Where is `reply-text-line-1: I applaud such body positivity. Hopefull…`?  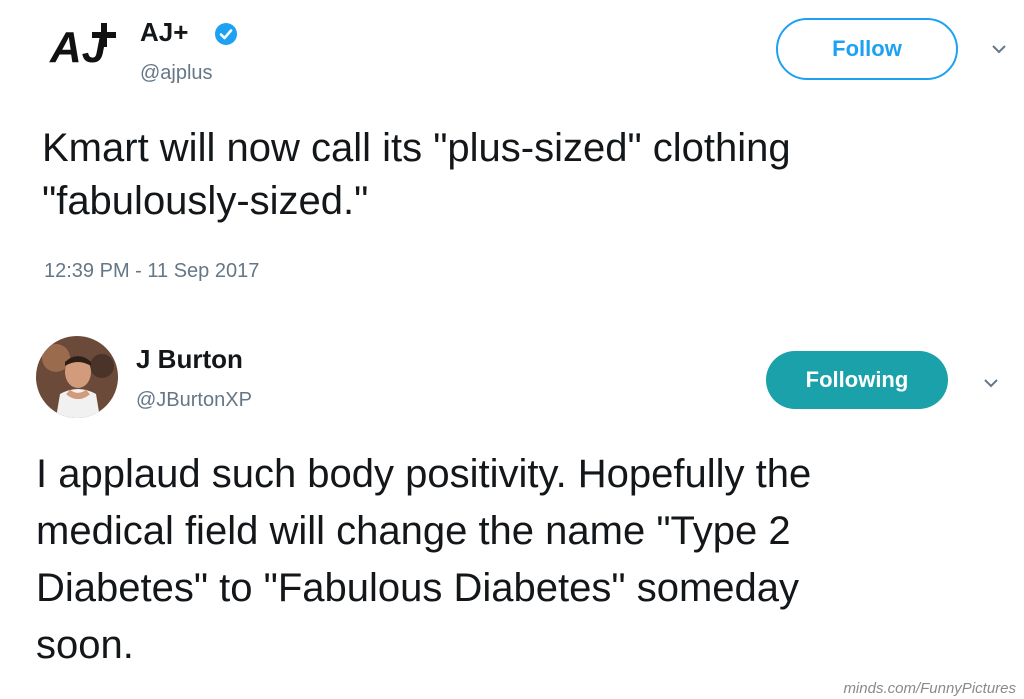 reply-text-line-1: I applaud such body positivity. Hopefull… is located at coordinates (424, 474).